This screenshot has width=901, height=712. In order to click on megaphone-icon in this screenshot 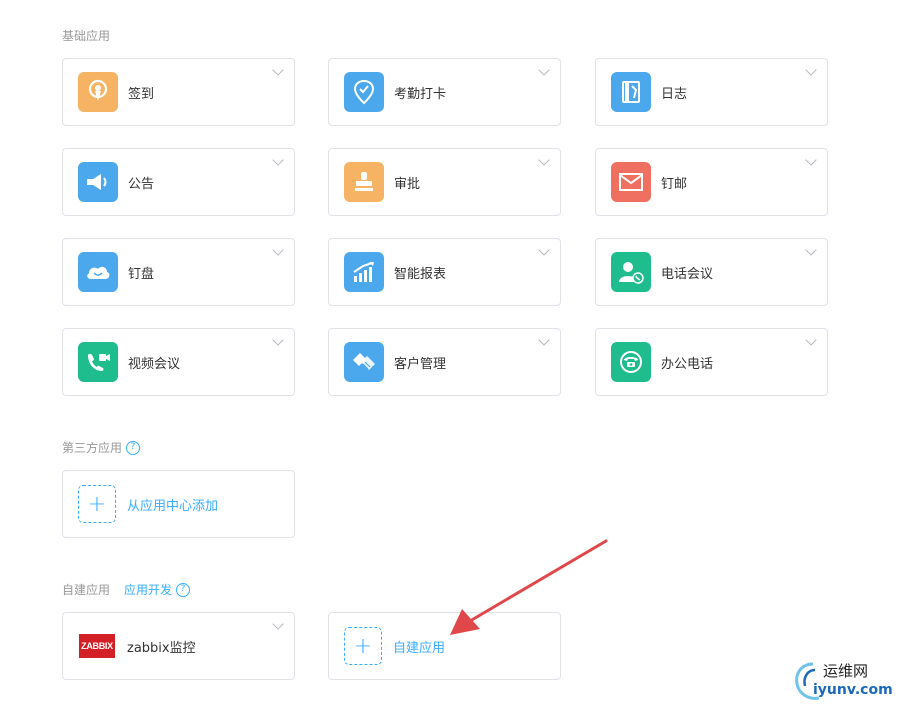, I will do `click(98, 182)`.